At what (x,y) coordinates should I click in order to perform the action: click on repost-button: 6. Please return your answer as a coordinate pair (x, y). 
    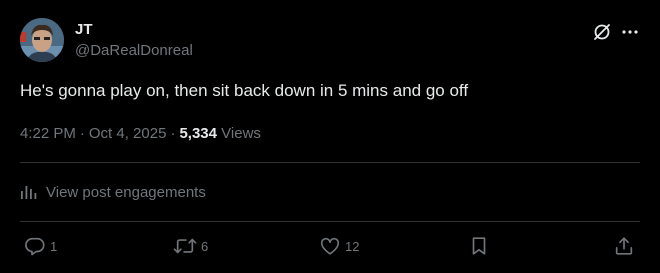
    Looking at the image, I should click on (190, 246).